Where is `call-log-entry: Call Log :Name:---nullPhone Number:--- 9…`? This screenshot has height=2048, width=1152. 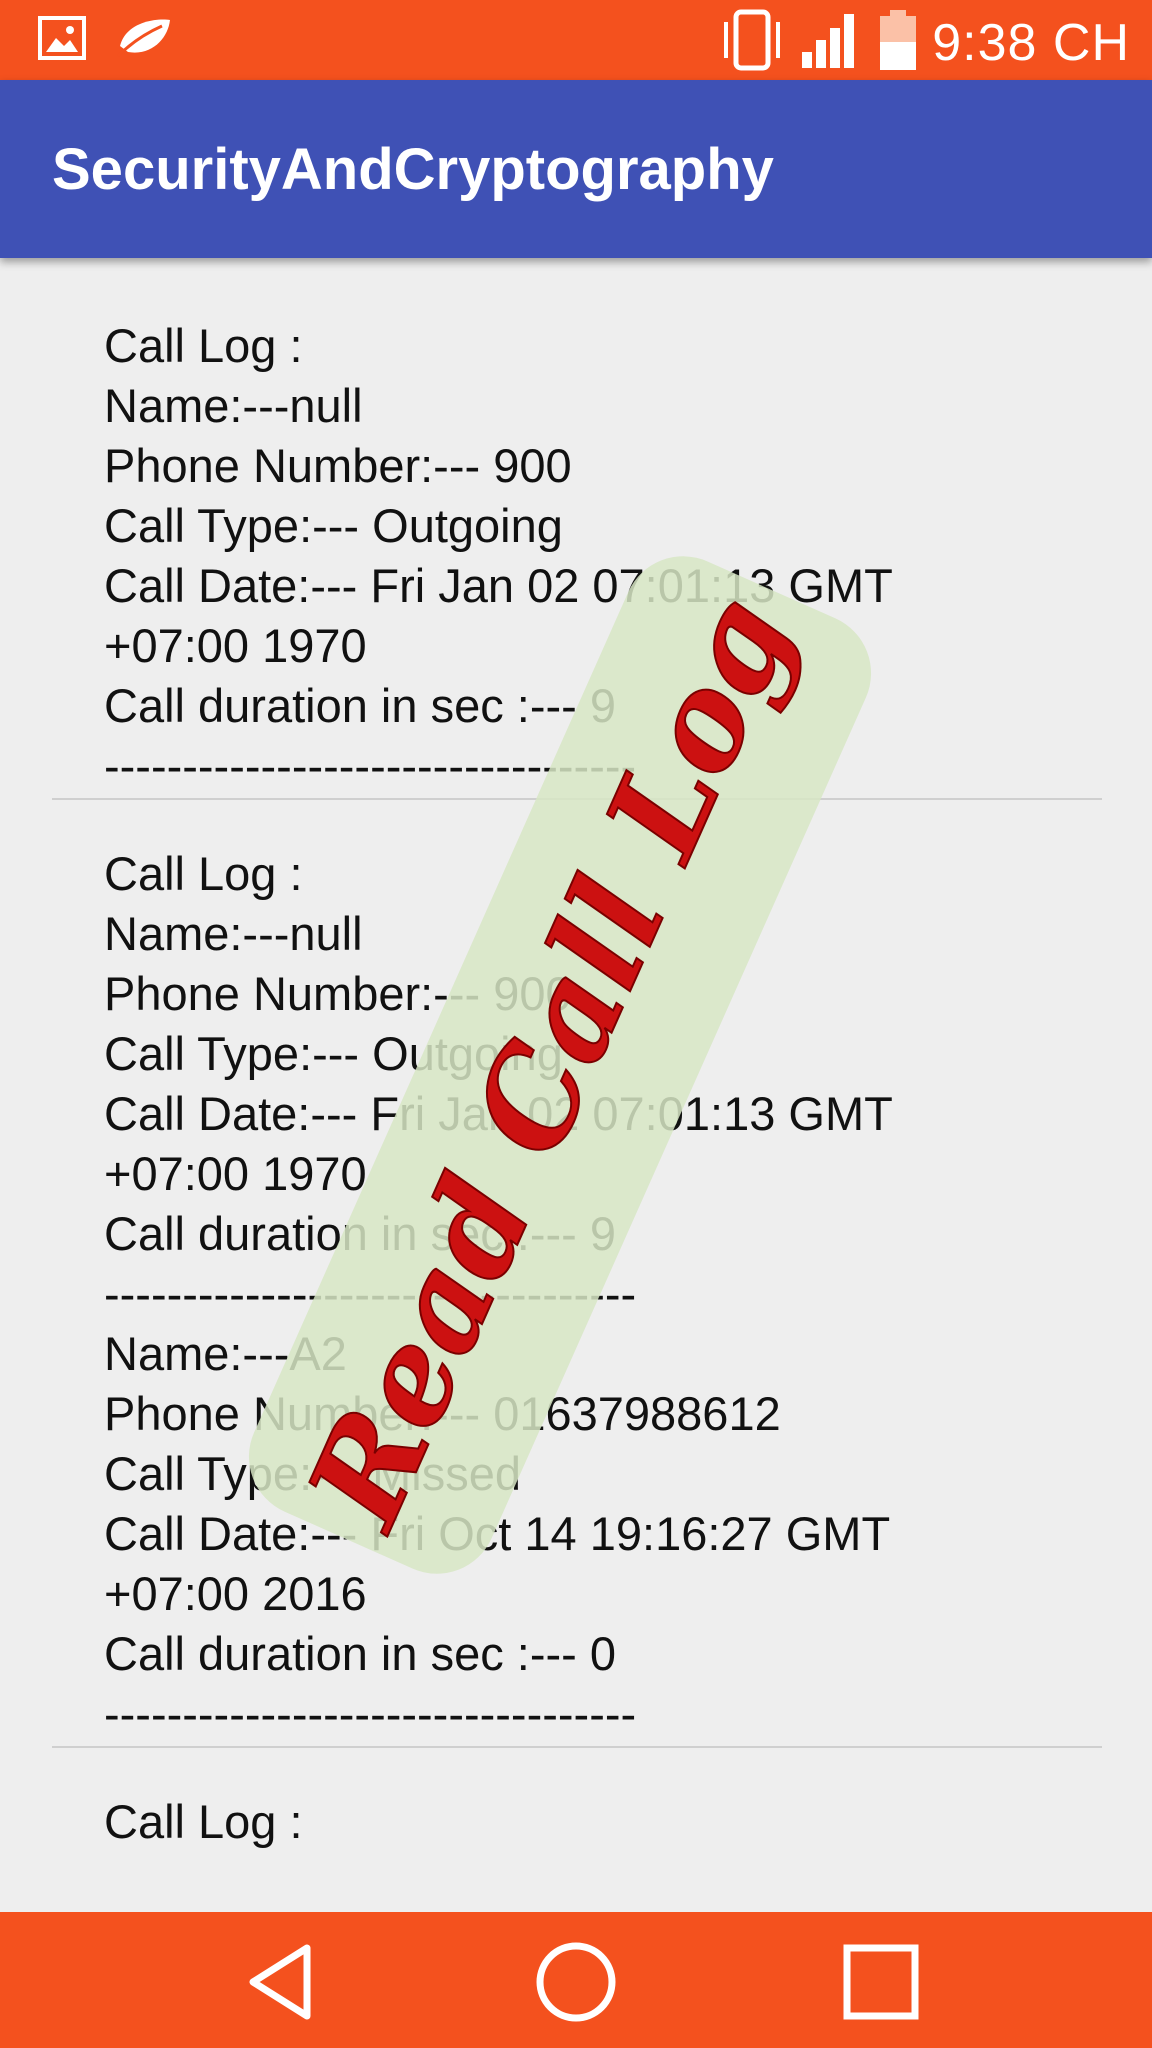
call-log-entry: Call Log :Name:---nullPhone Number:--- 9… is located at coordinates (577, 1804).